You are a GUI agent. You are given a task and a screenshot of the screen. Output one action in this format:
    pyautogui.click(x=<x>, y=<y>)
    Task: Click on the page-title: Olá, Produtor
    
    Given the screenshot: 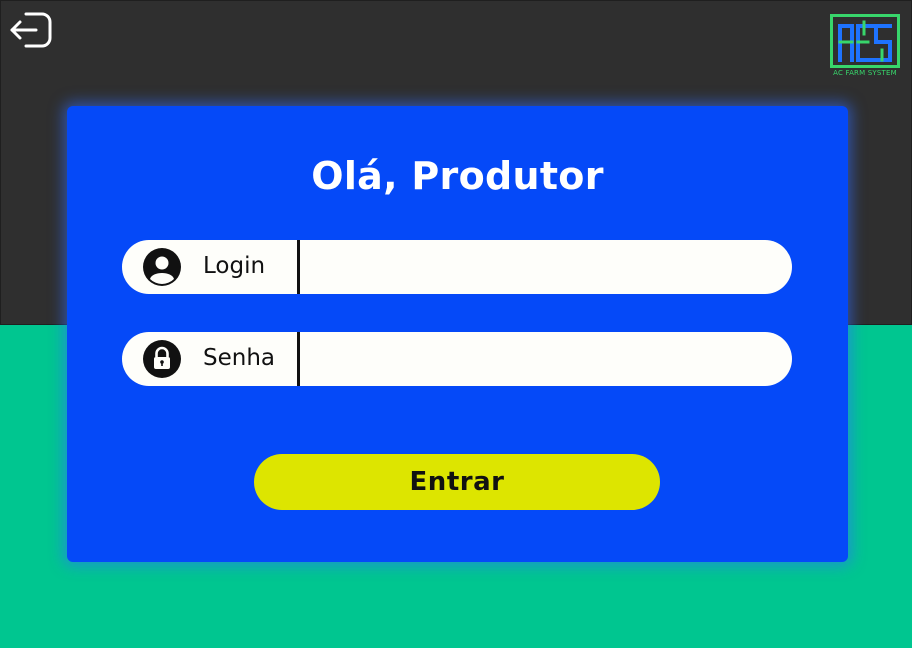 What is the action you would take?
    pyautogui.click(x=457, y=176)
    